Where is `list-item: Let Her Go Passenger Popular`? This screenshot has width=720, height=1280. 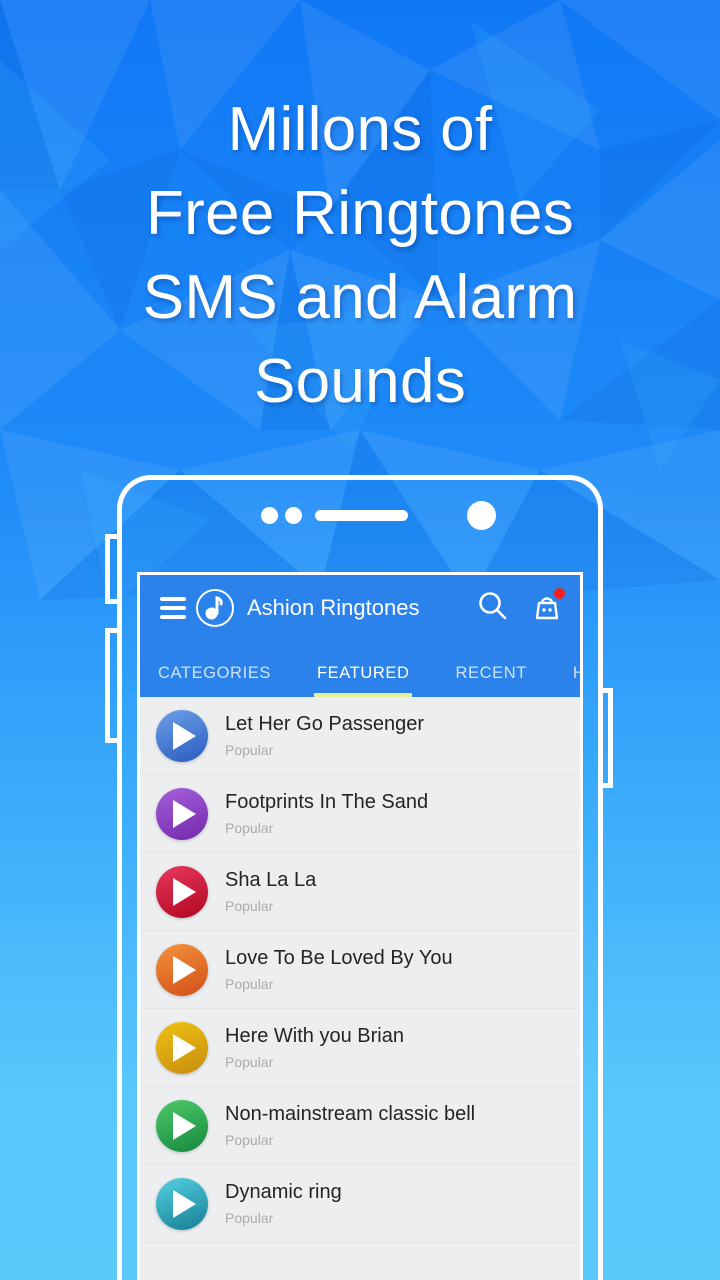 list-item: Let Her Go Passenger Popular is located at coordinates (360, 736).